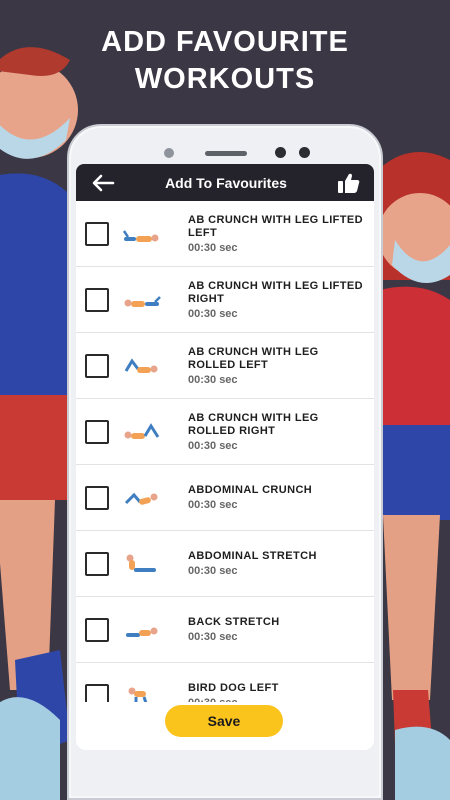 The image size is (450, 800). What do you see at coordinates (275, 226) in the screenshot?
I see `workout-name: AB CRUNCH WITH LEG LIFTED LEFT` at bounding box center [275, 226].